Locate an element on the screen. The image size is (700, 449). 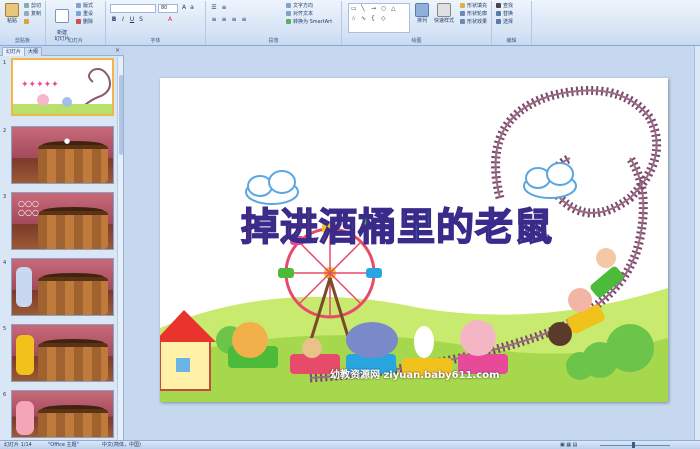
slide-number: 6 is located at coordinates (5, 395).